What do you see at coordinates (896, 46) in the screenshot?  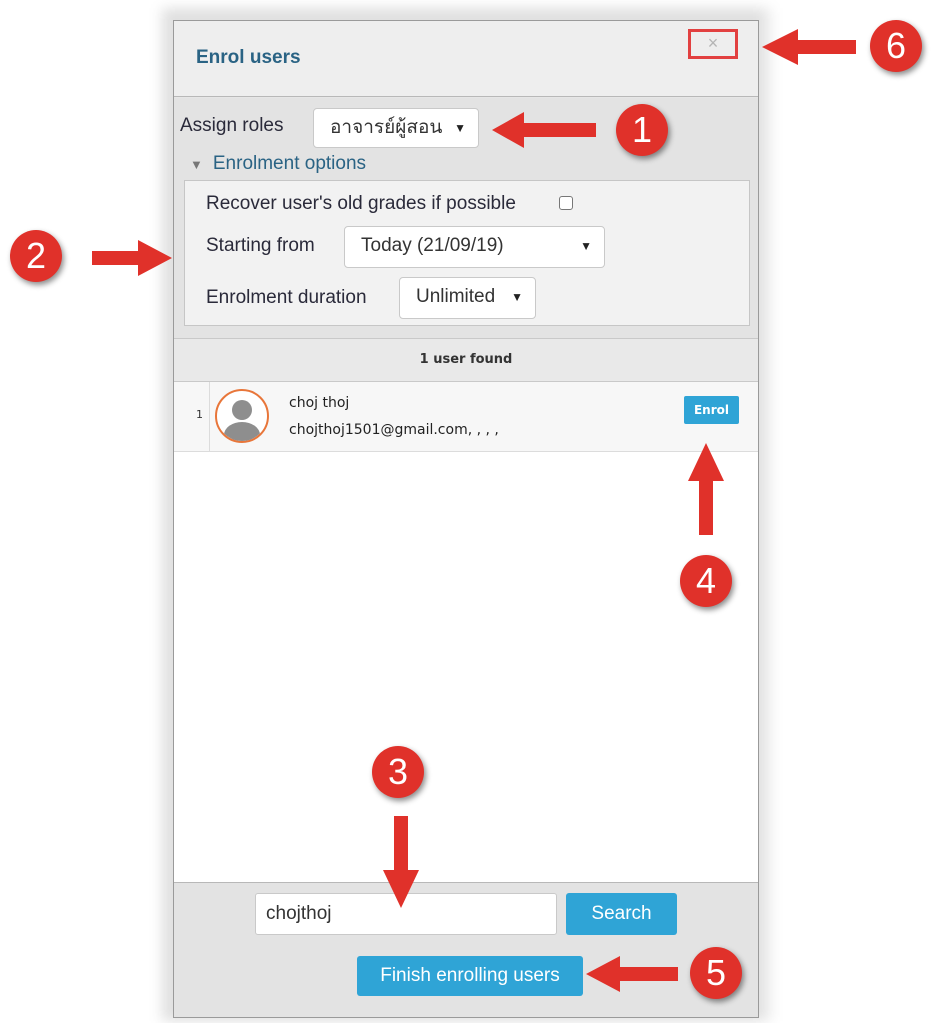 I see `callout-badge-6: 6` at bounding box center [896, 46].